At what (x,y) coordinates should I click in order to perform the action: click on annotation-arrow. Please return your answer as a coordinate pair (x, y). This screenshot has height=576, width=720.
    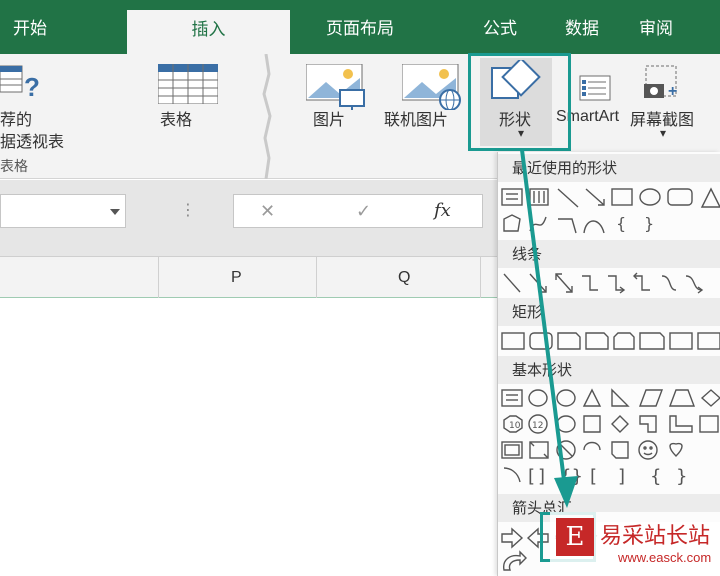
    Looking at the image, I should click on (549, 328).